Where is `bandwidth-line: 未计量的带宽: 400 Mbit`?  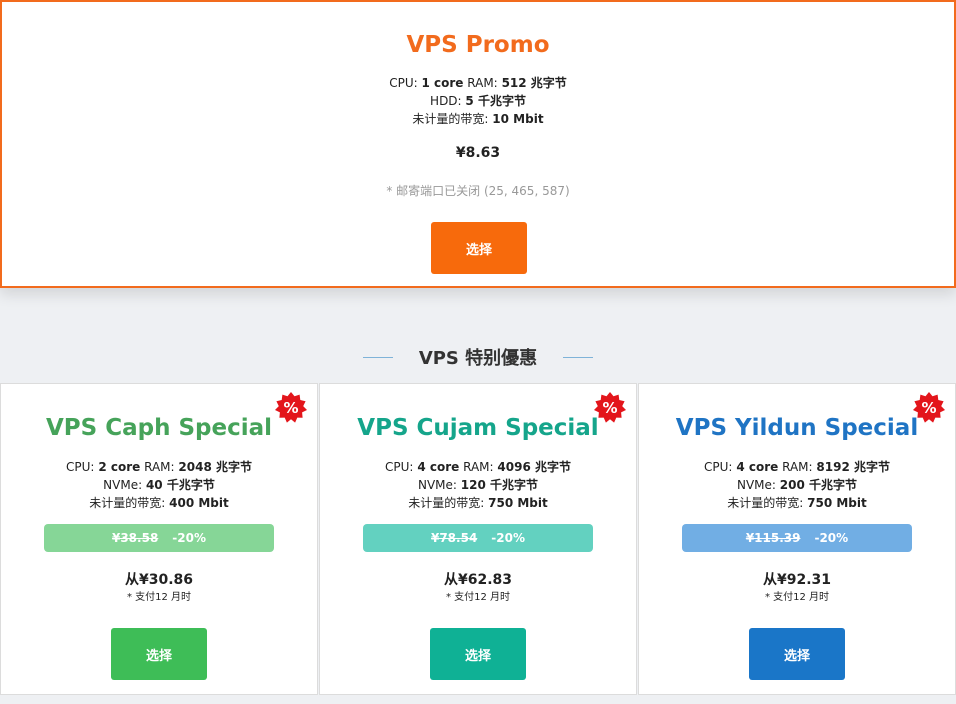 bandwidth-line: 未计量的带宽: 400 Mbit is located at coordinates (159, 503).